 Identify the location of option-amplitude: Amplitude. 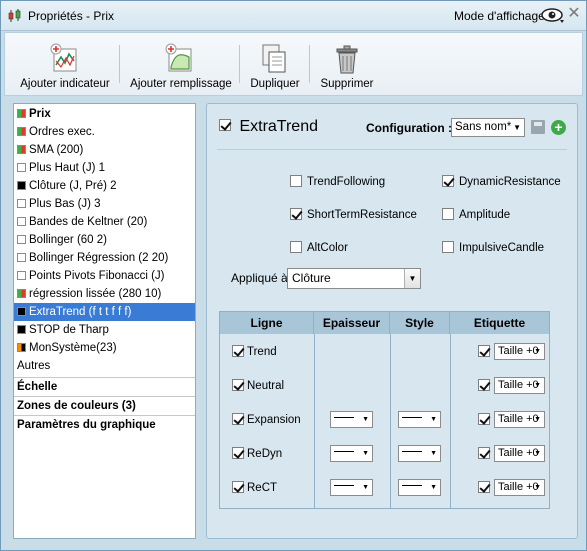
(476, 214).